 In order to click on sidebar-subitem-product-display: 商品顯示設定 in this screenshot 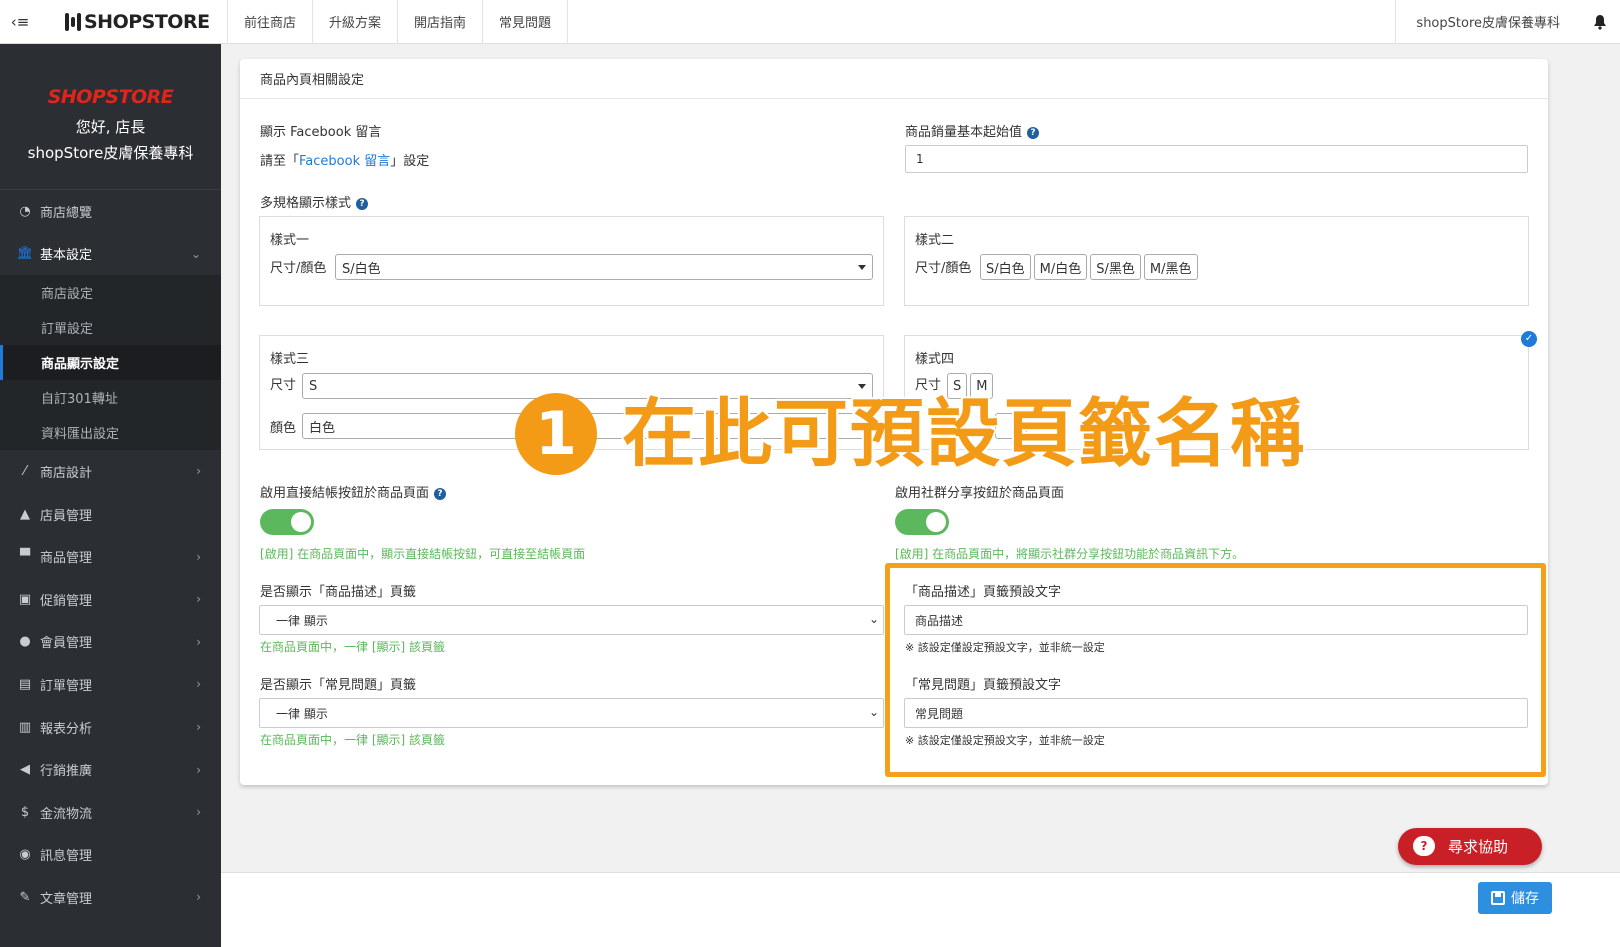, I will do `click(110, 363)`.